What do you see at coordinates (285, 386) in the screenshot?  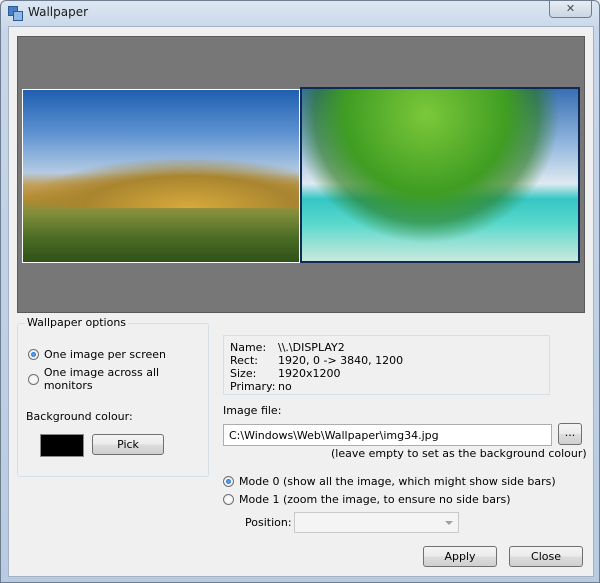 I see `primary-value: no` at bounding box center [285, 386].